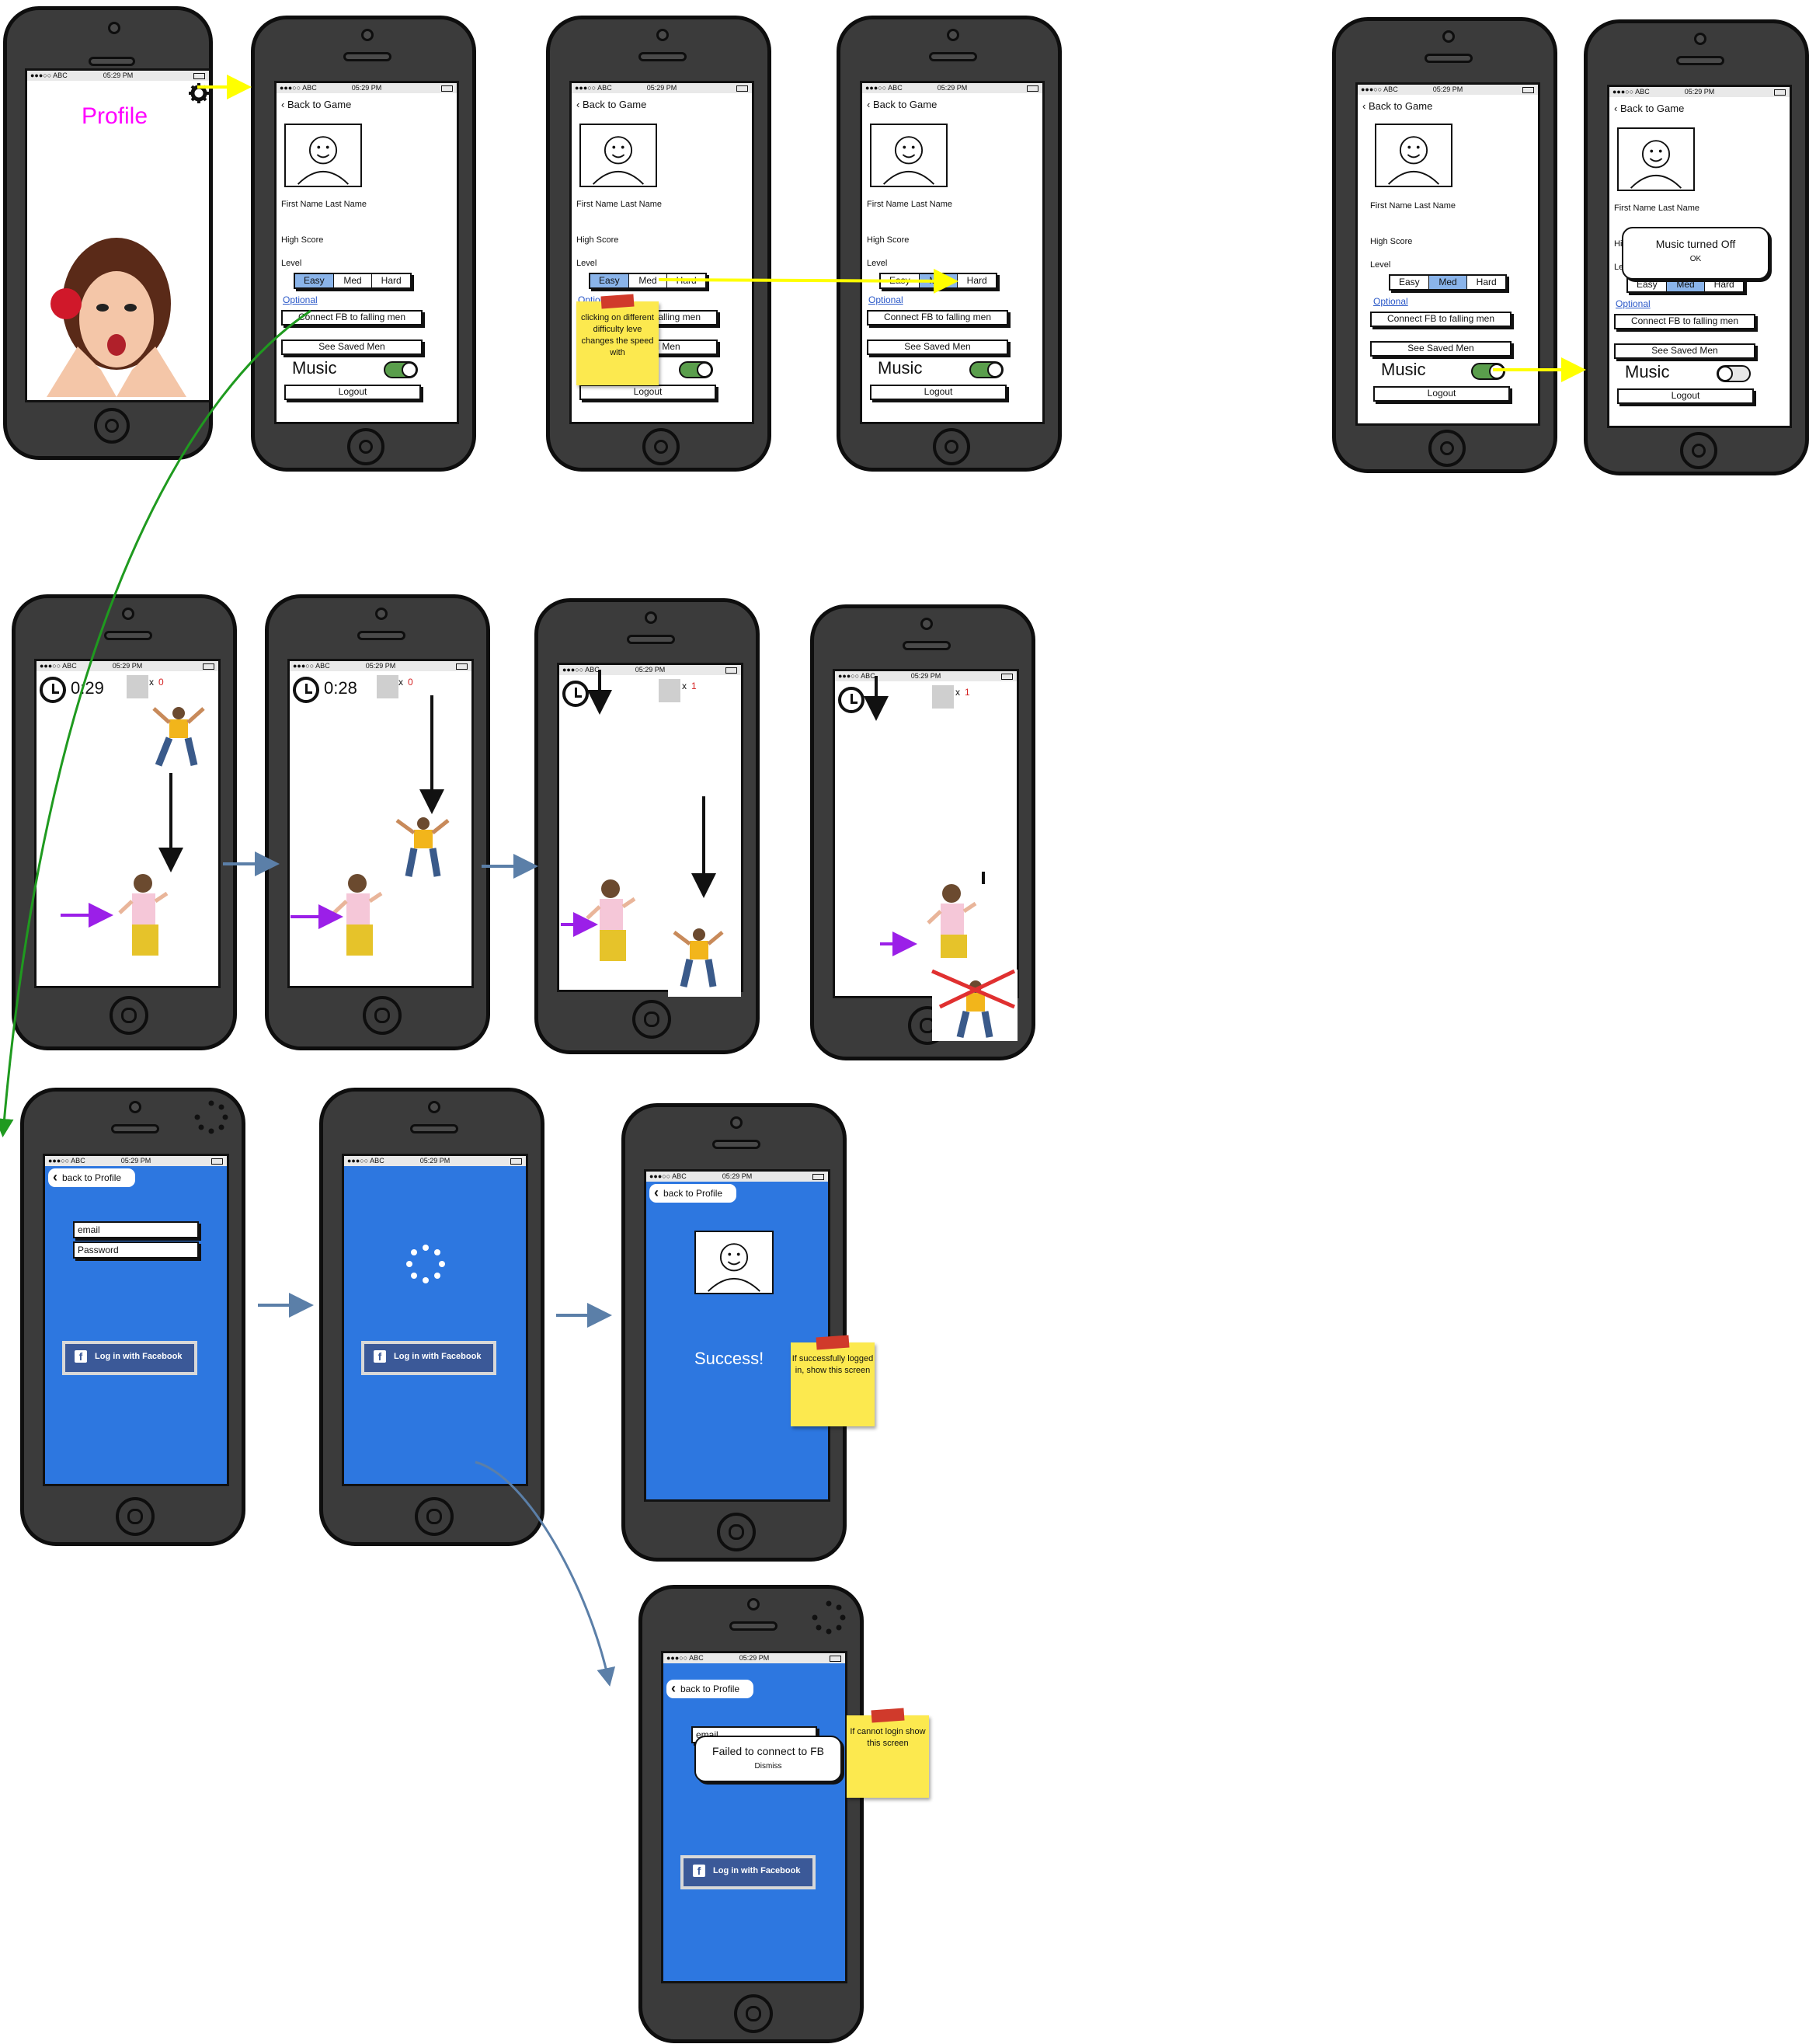 The width and height of the screenshot is (1809, 2044). Describe the element at coordinates (974, 1005) in the screenshot. I see `missed-man` at that location.